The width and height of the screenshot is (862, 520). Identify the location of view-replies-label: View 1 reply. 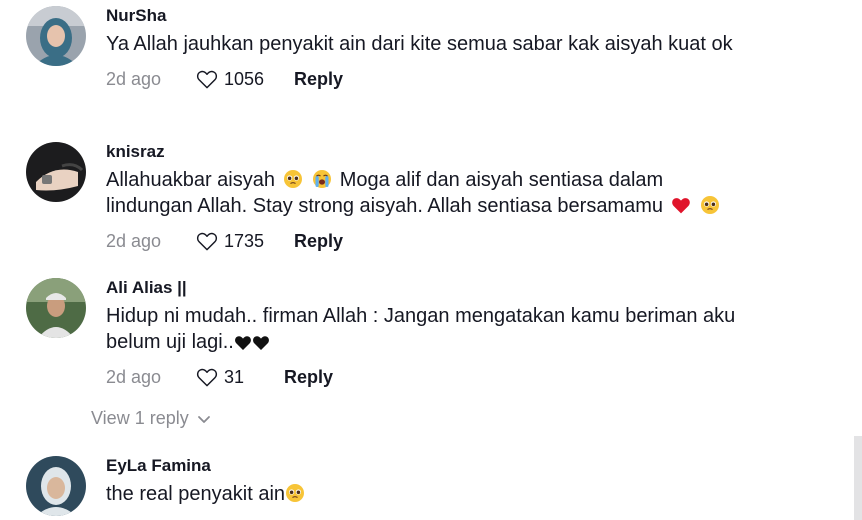
(140, 418).